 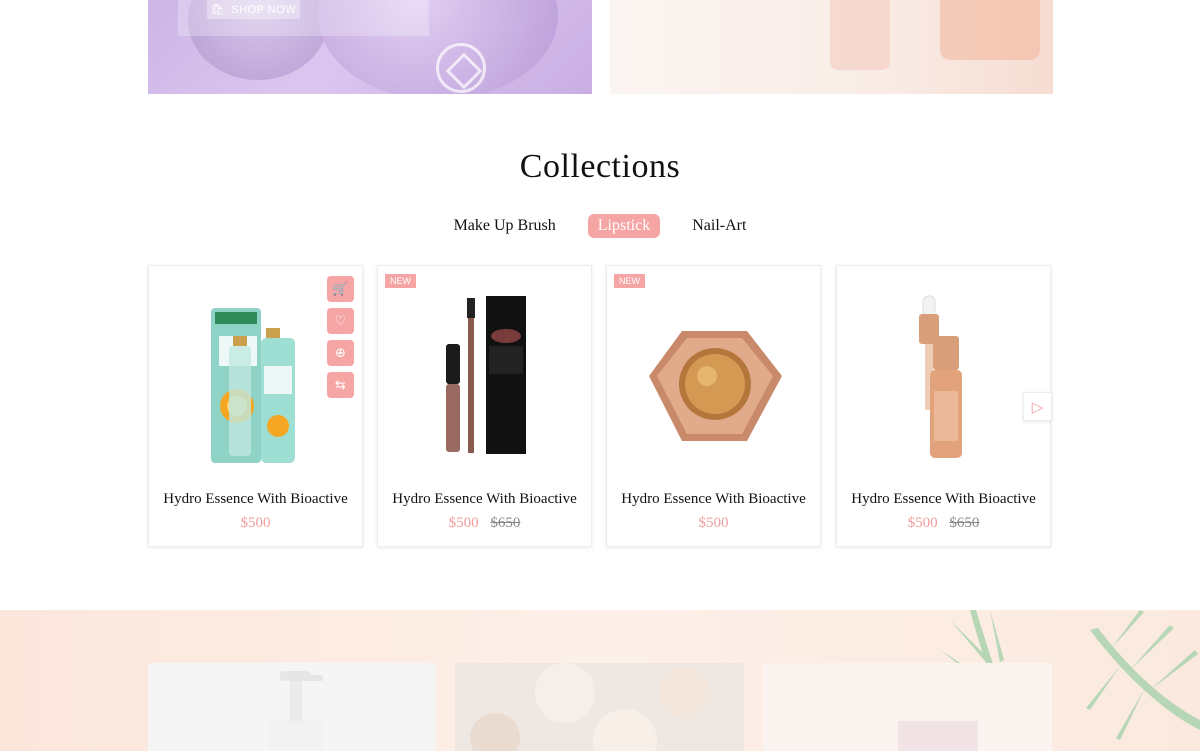 I want to click on promo-banner-left: 🛍 SHOP NOW, so click(x=370, y=47).